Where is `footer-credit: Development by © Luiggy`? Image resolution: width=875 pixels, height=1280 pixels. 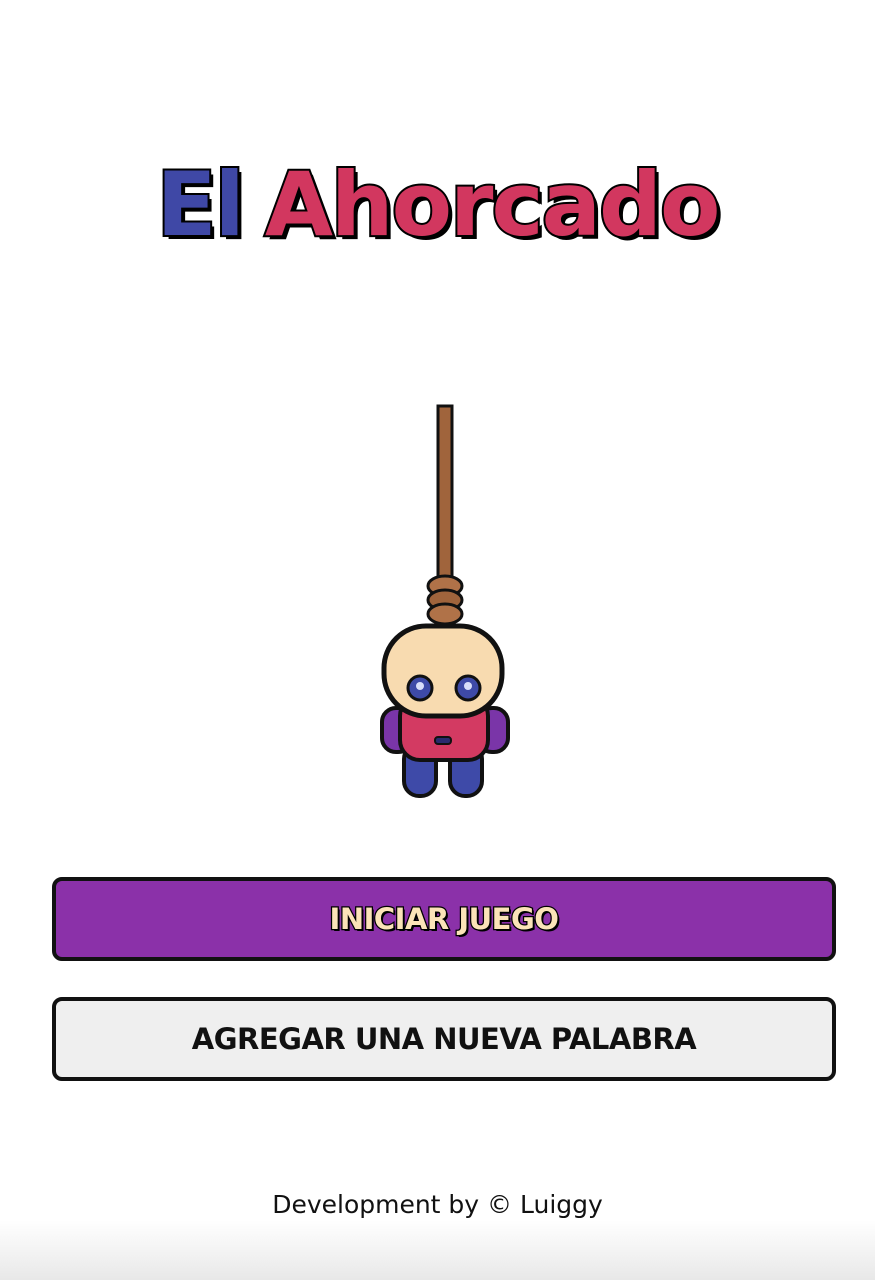 footer-credit: Development by © Luiggy is located at coordinates (437, 1204).